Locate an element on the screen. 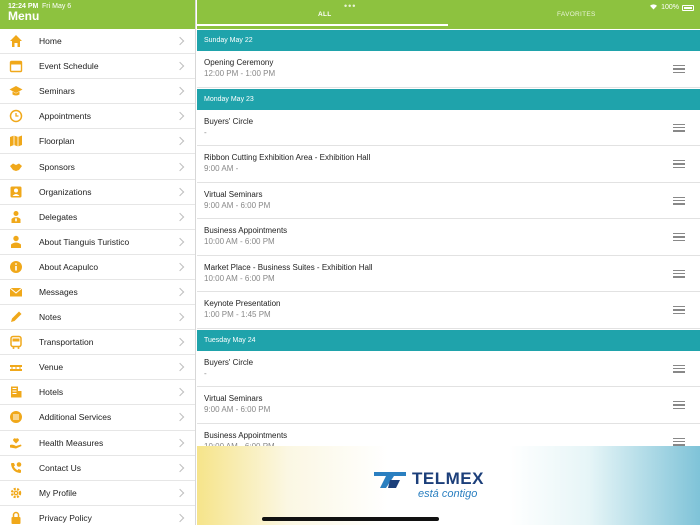 The height and width of the screenshot is (525, 700). tab-all: ALL is located at coordinates (325, 14).